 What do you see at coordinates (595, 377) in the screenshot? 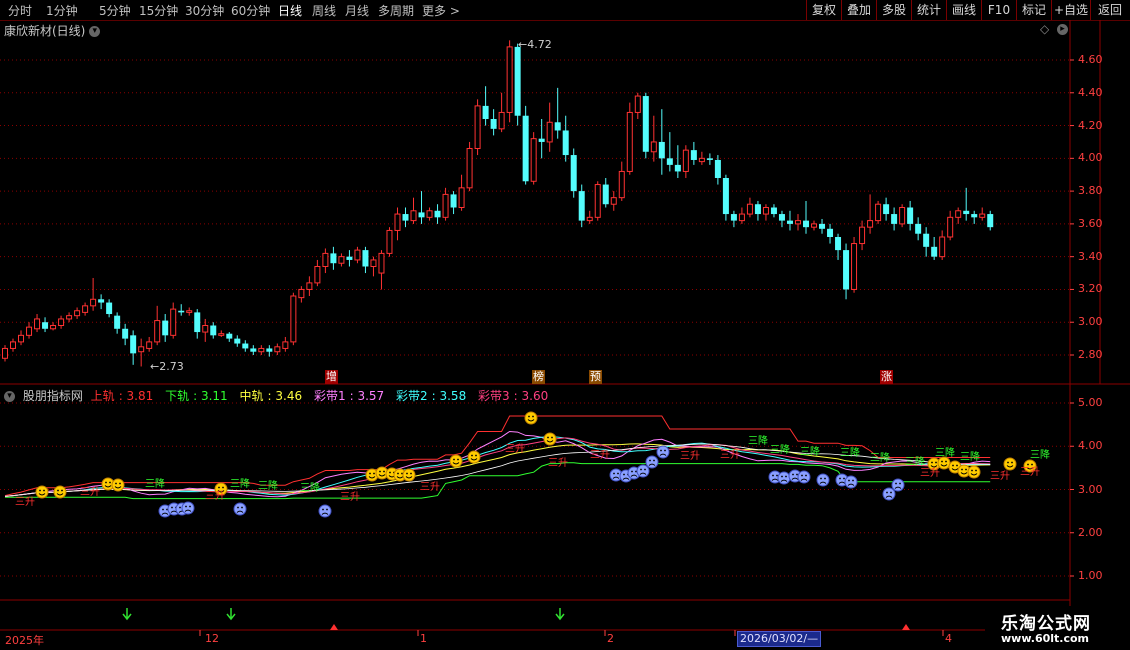
I see `tag-forecast: 预` at bounding box center [595, 377].